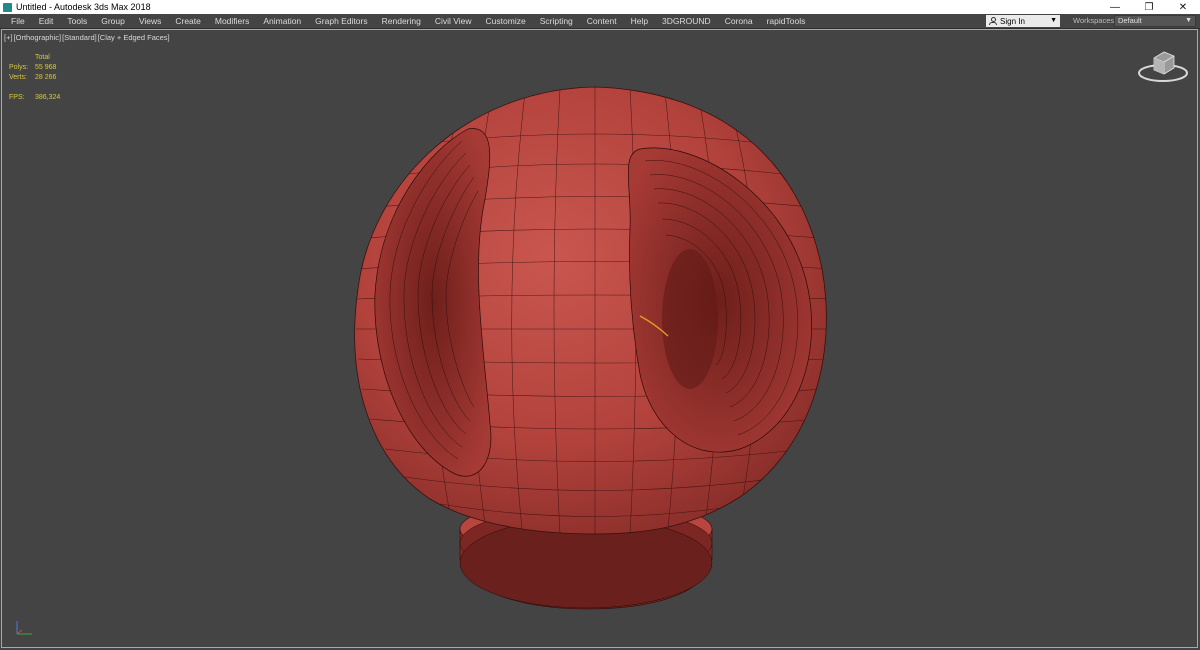 The height and width of the screenshot is (650, 1200). I want to click on menu-item-corona: Corona, so click(739, 21).